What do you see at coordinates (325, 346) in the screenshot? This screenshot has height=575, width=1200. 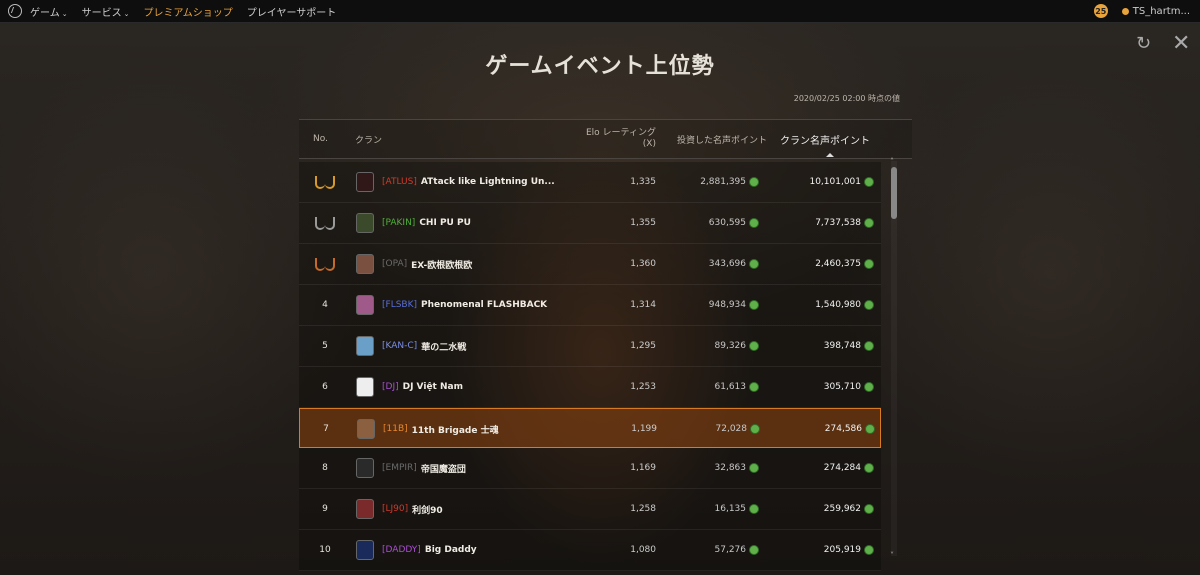 I see `rank-number: 5` at bounding box center [325, 346].